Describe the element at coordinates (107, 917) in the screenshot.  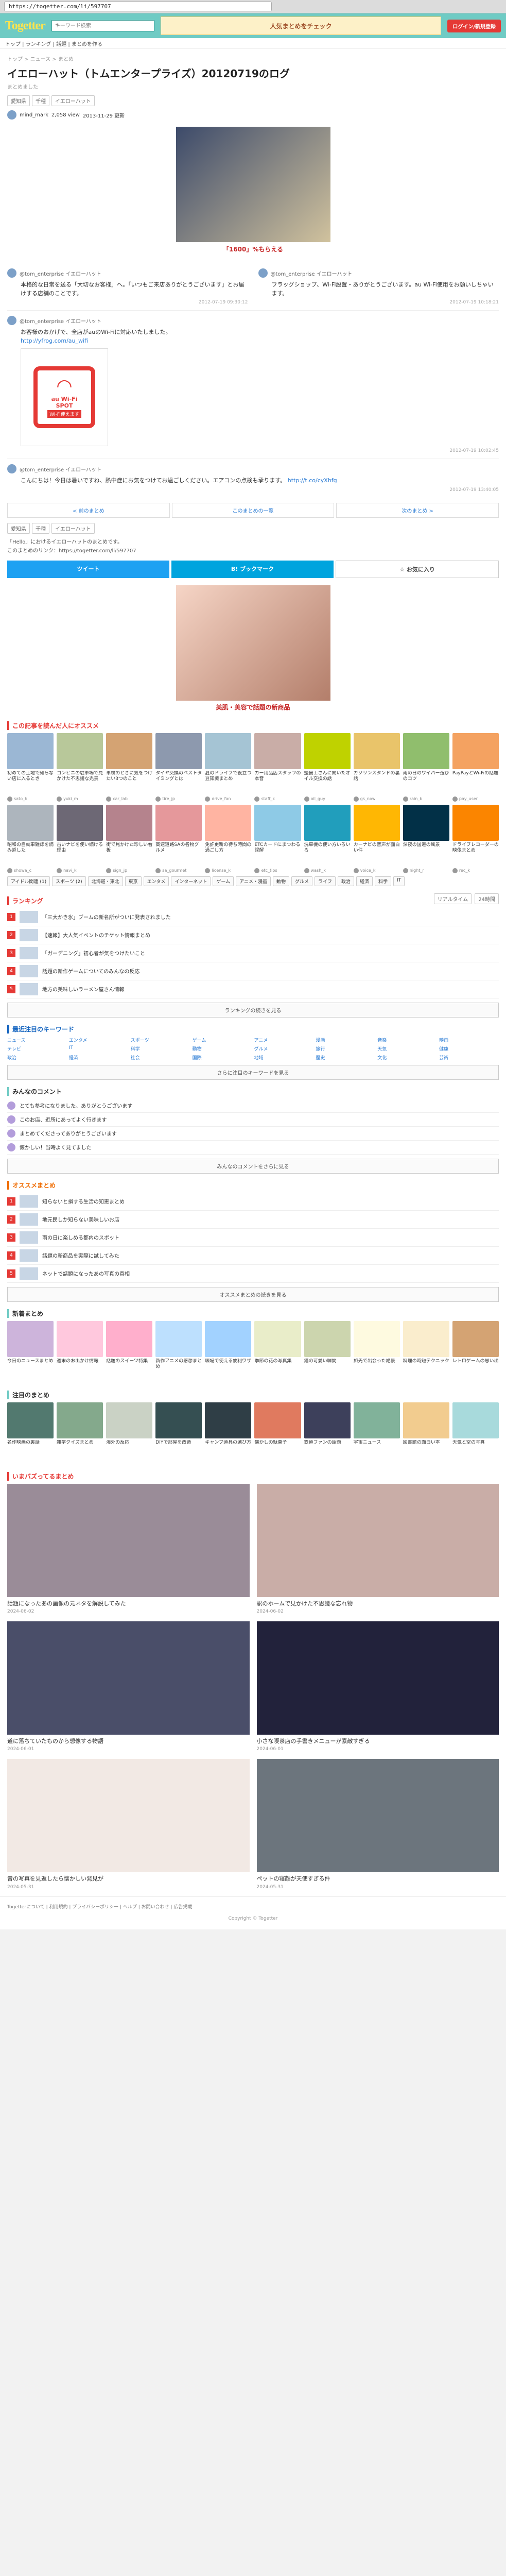
I see `row-title: 「三大かき氷」ブームの新名所がついに発表されました` at that location.